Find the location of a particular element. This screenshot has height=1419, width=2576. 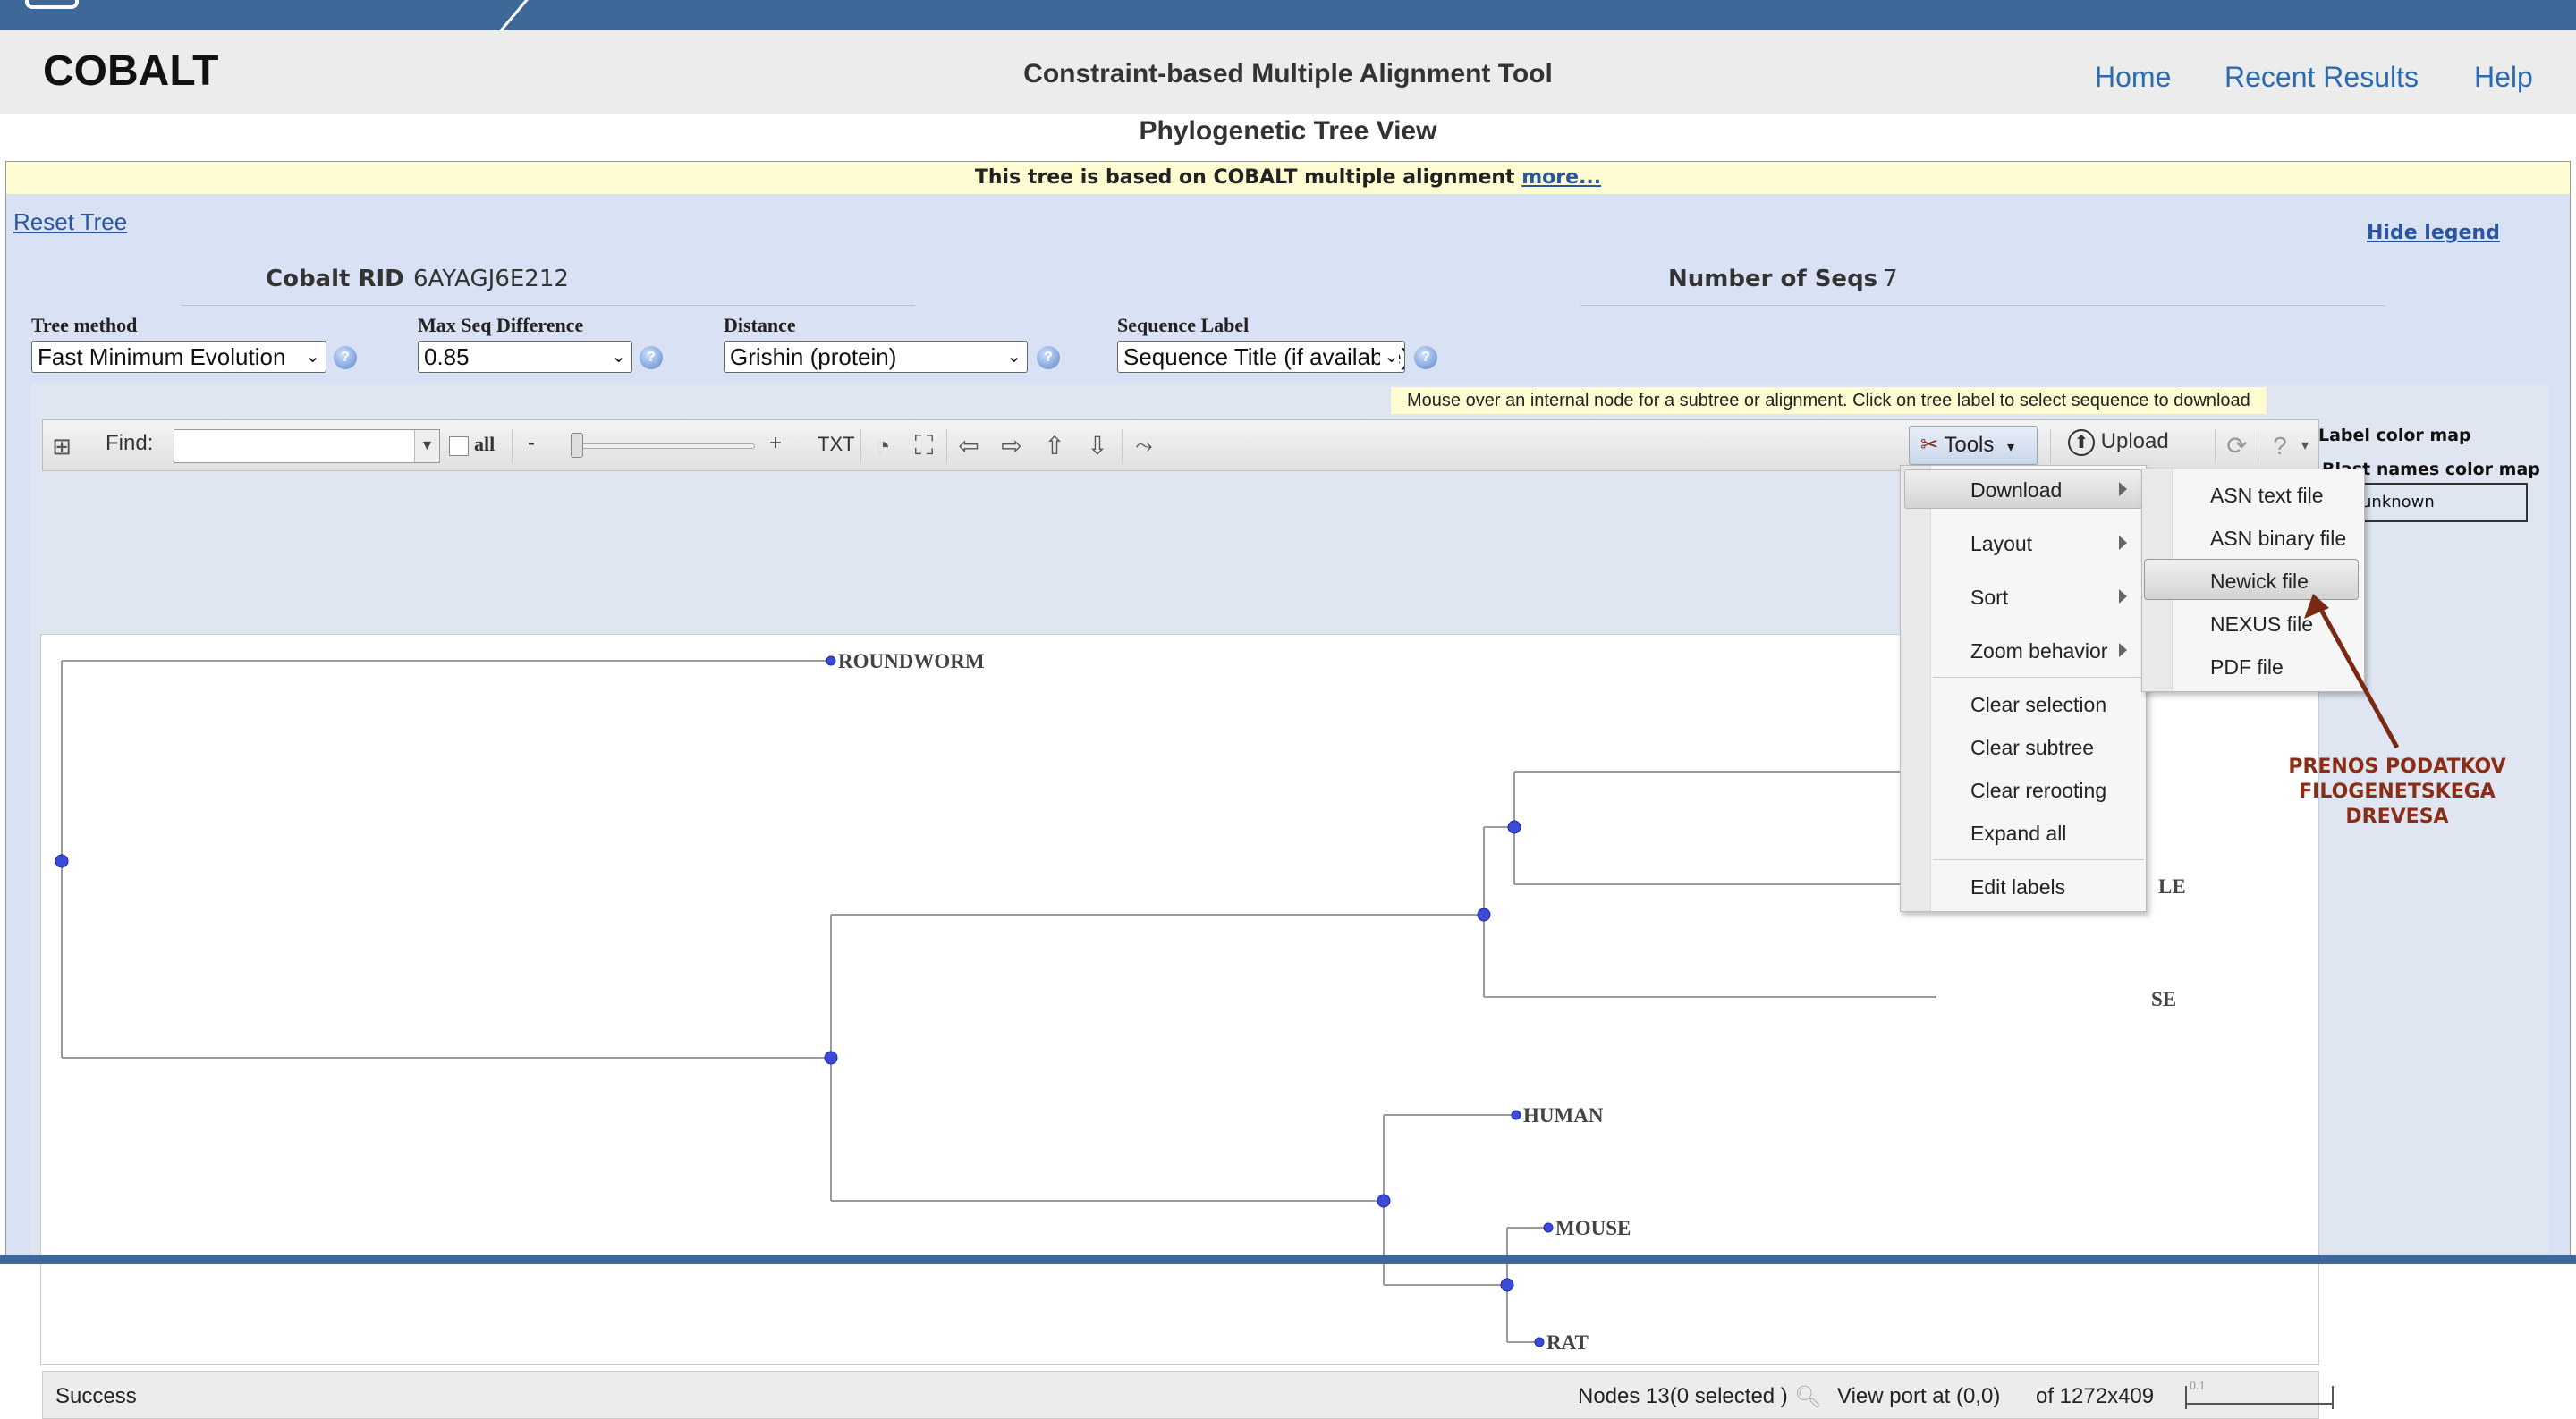

find-all-checkbox is located at coordinates (459, 446).